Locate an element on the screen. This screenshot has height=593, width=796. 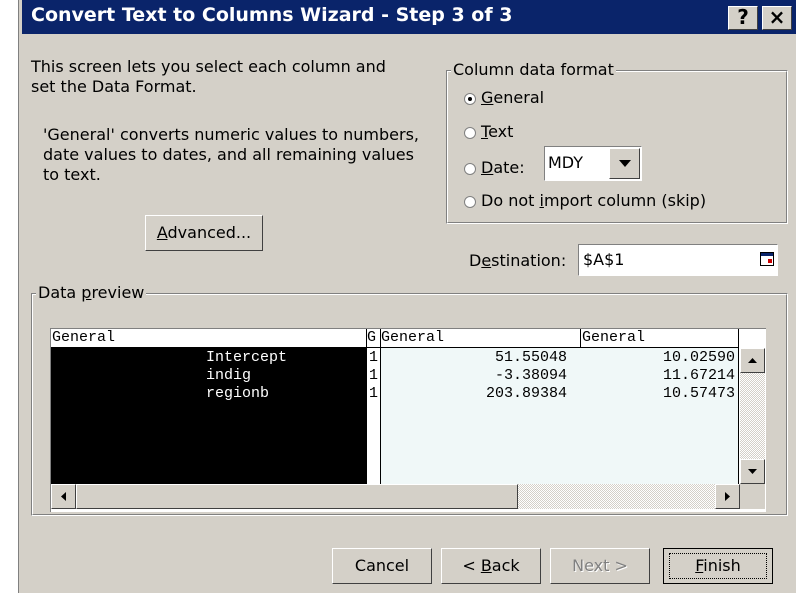
table-cell: Intercept is located at coordinates (247, 357).